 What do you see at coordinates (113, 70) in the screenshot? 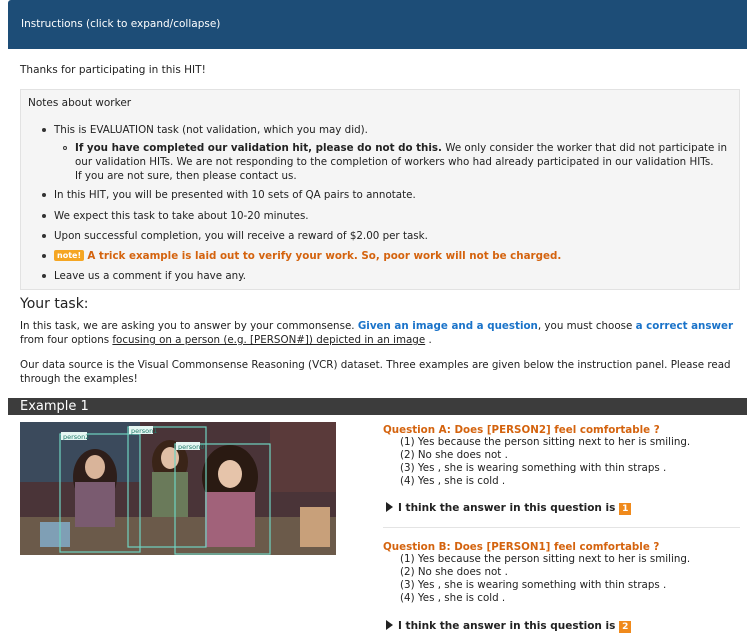
I see `thanks-text: Thanks for participating in this HIT!` at bounding box center [113, 70].